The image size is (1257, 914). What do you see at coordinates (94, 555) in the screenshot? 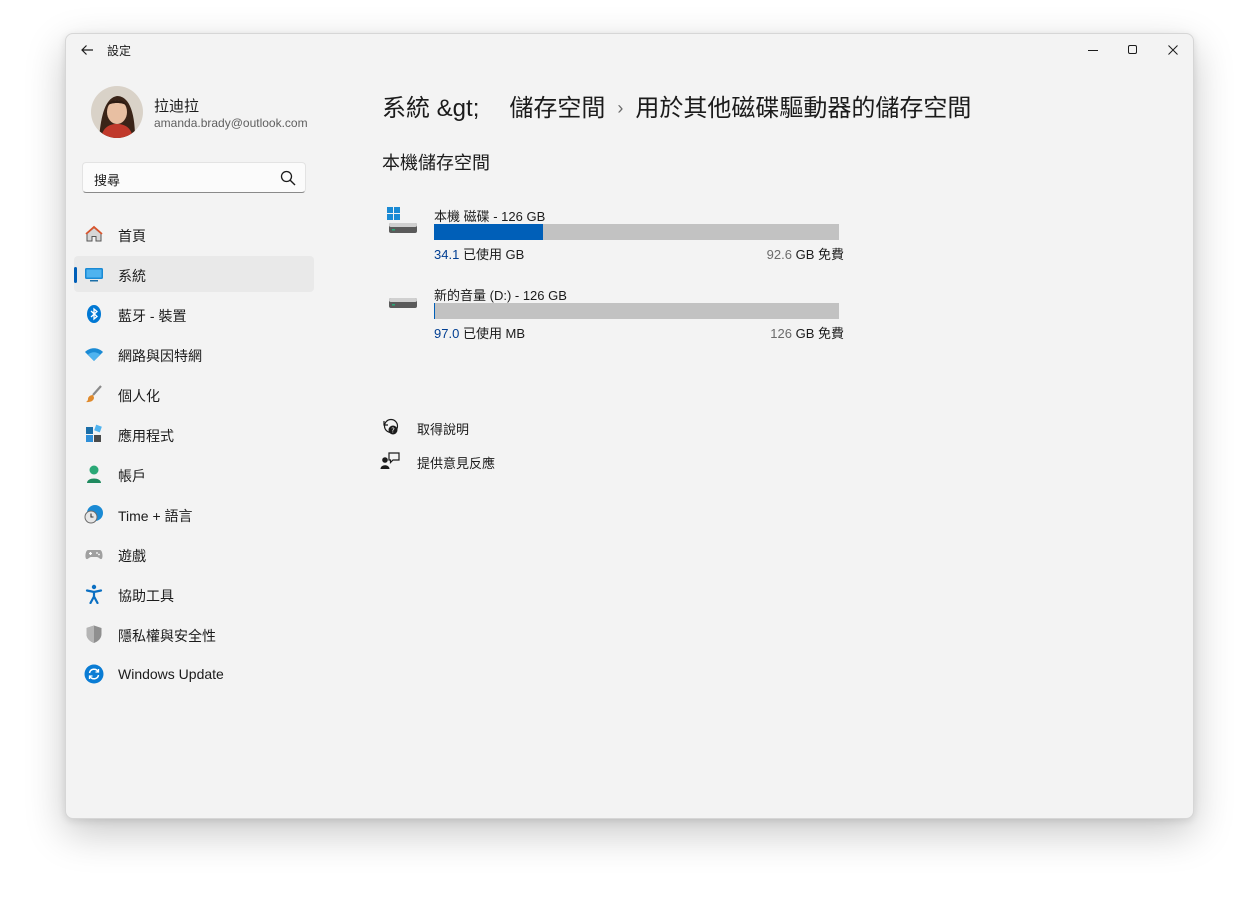
I see `gamepad-icon` at bounding box center [94, 555].